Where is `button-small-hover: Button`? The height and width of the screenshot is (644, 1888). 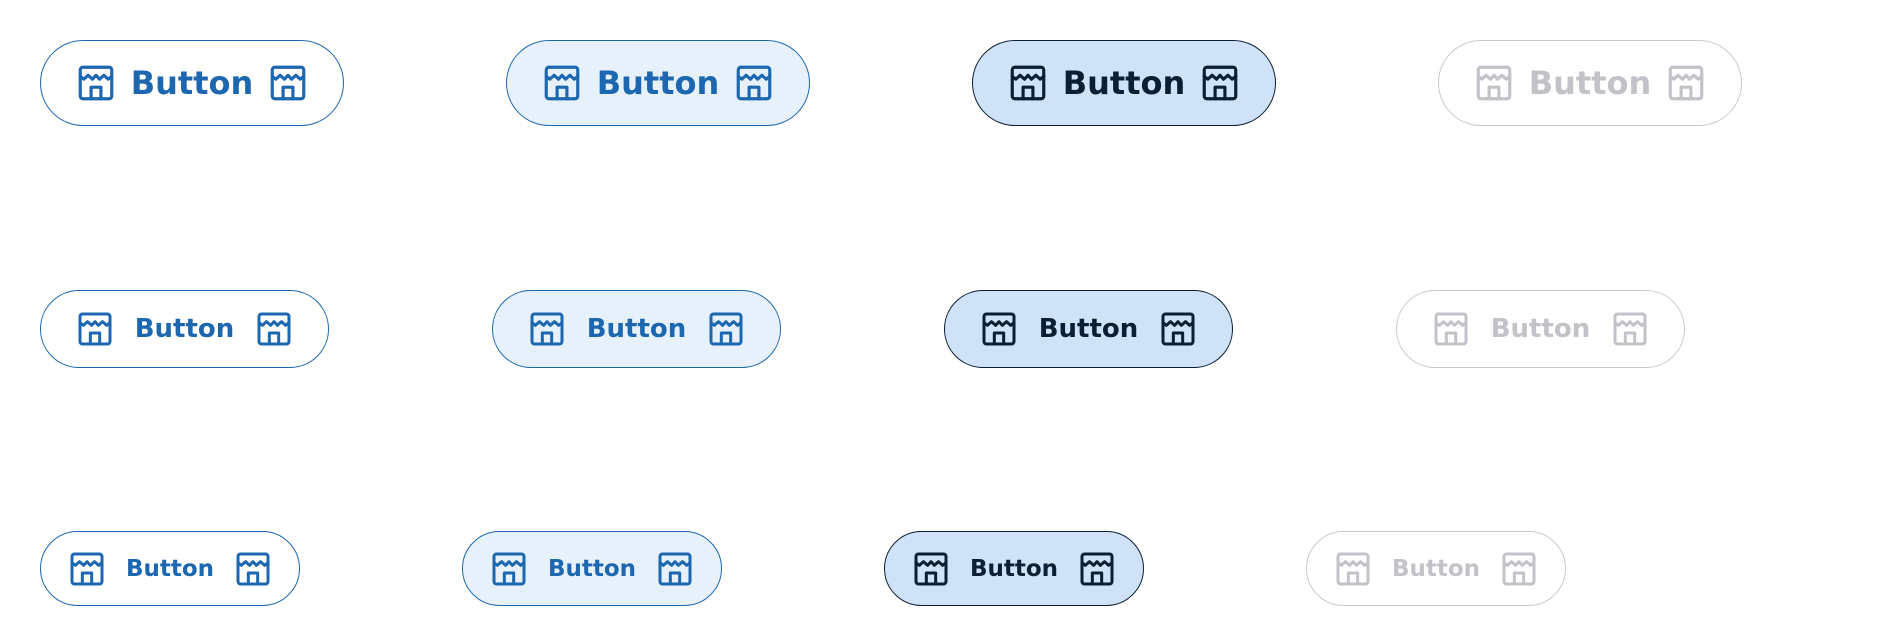
button-small-hover: Button is located at coordinates (592, 568).